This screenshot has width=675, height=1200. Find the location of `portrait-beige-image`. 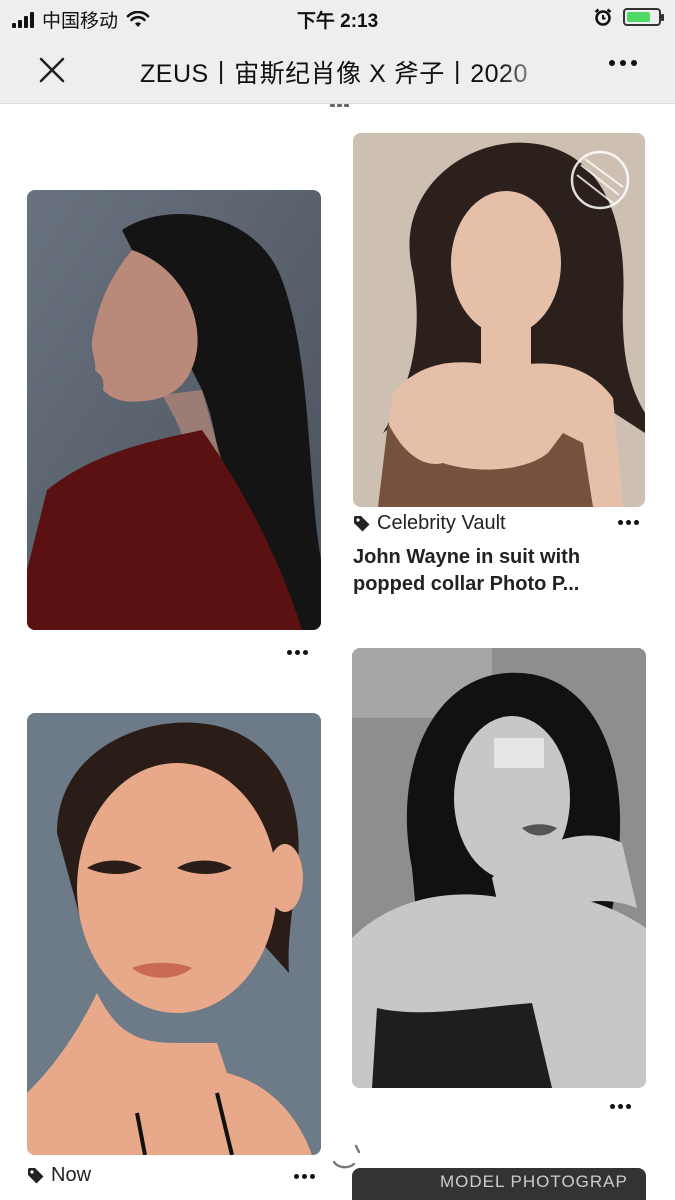

portrait-beige-image is located at coordinates (499, 320).